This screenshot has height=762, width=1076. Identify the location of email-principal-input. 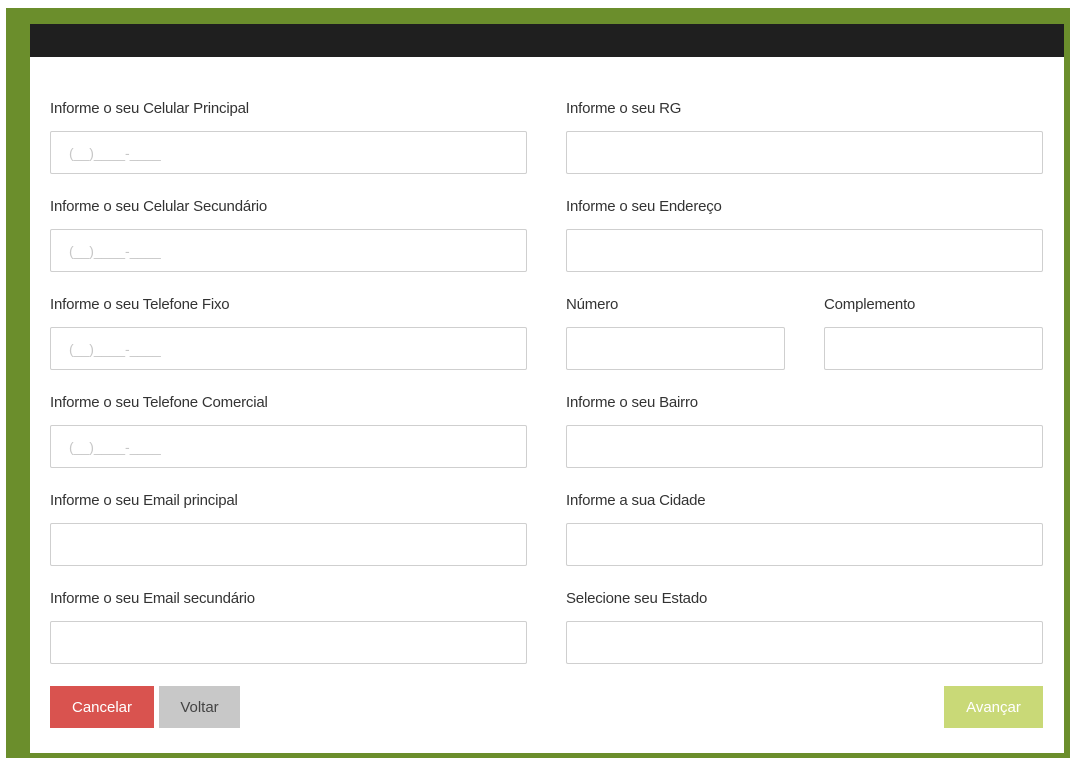
(288, 544).